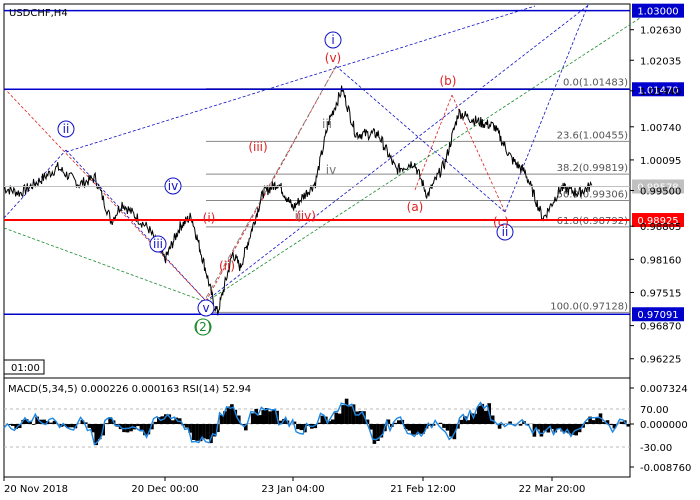  I want to click on wave-label: (iii), so click(257, 147).